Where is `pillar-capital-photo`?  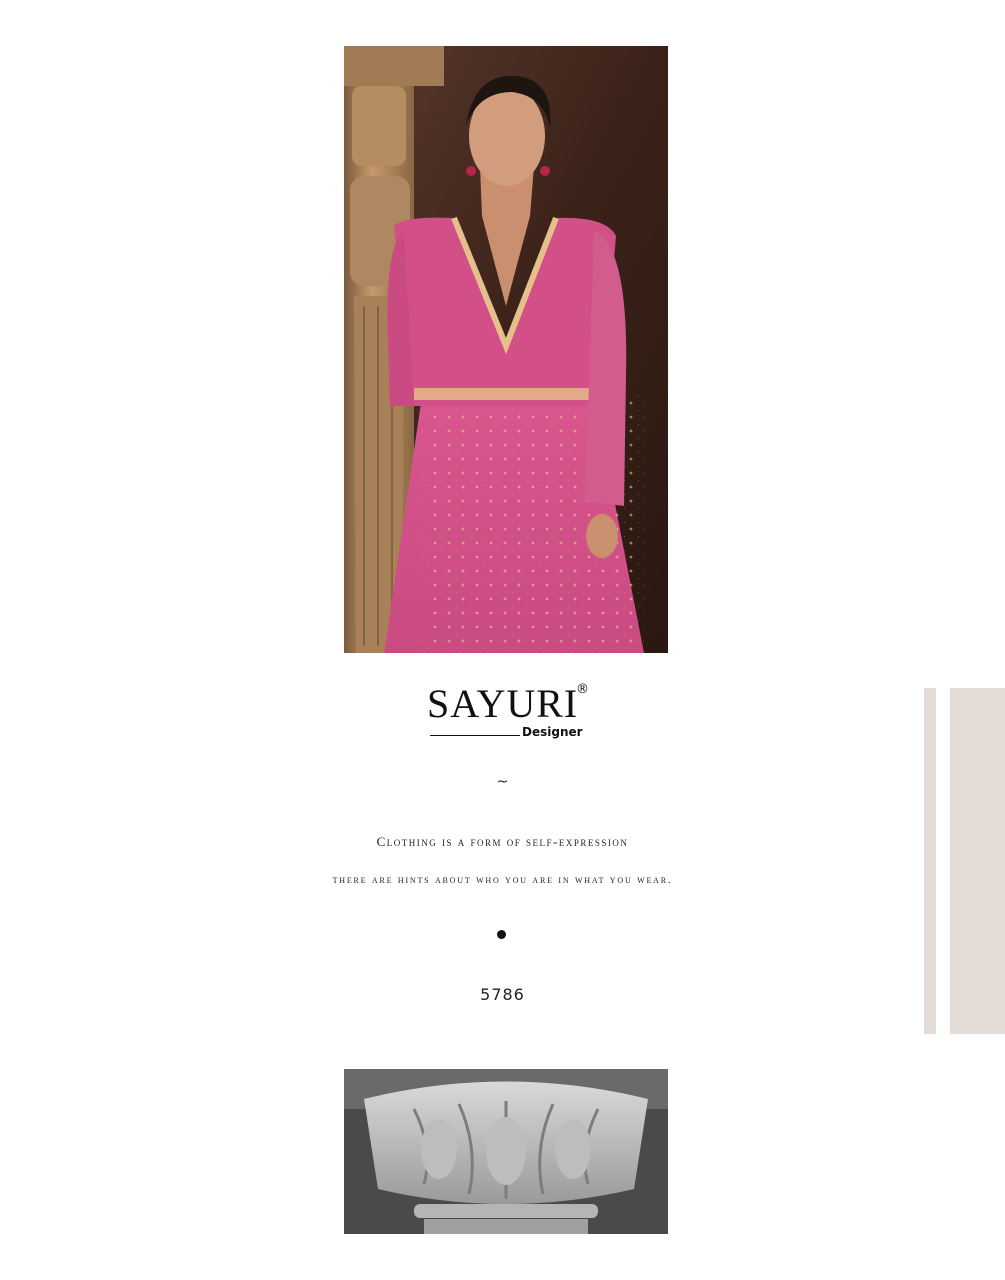 pillar-capital-photo is located at coordinates (506, 1151).